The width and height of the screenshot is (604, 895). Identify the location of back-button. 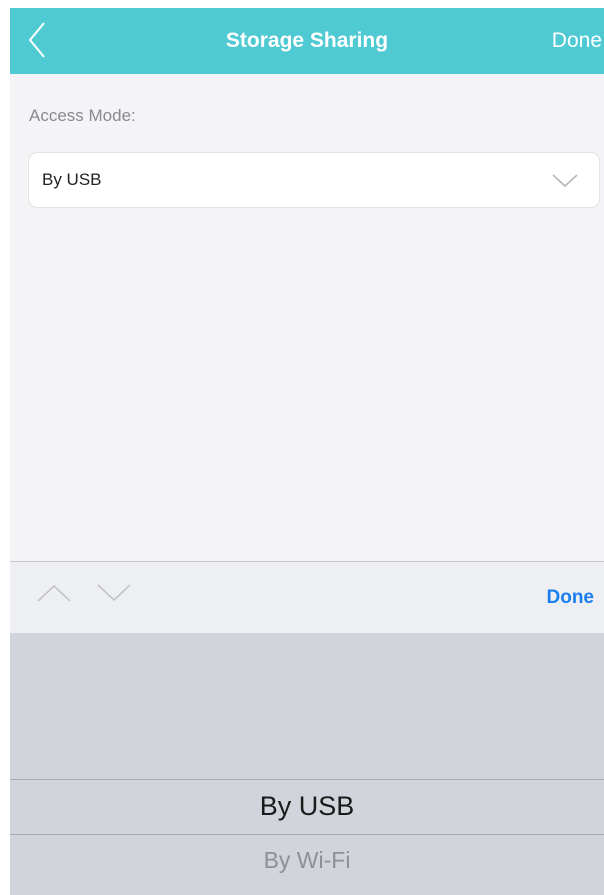
(37, 40).